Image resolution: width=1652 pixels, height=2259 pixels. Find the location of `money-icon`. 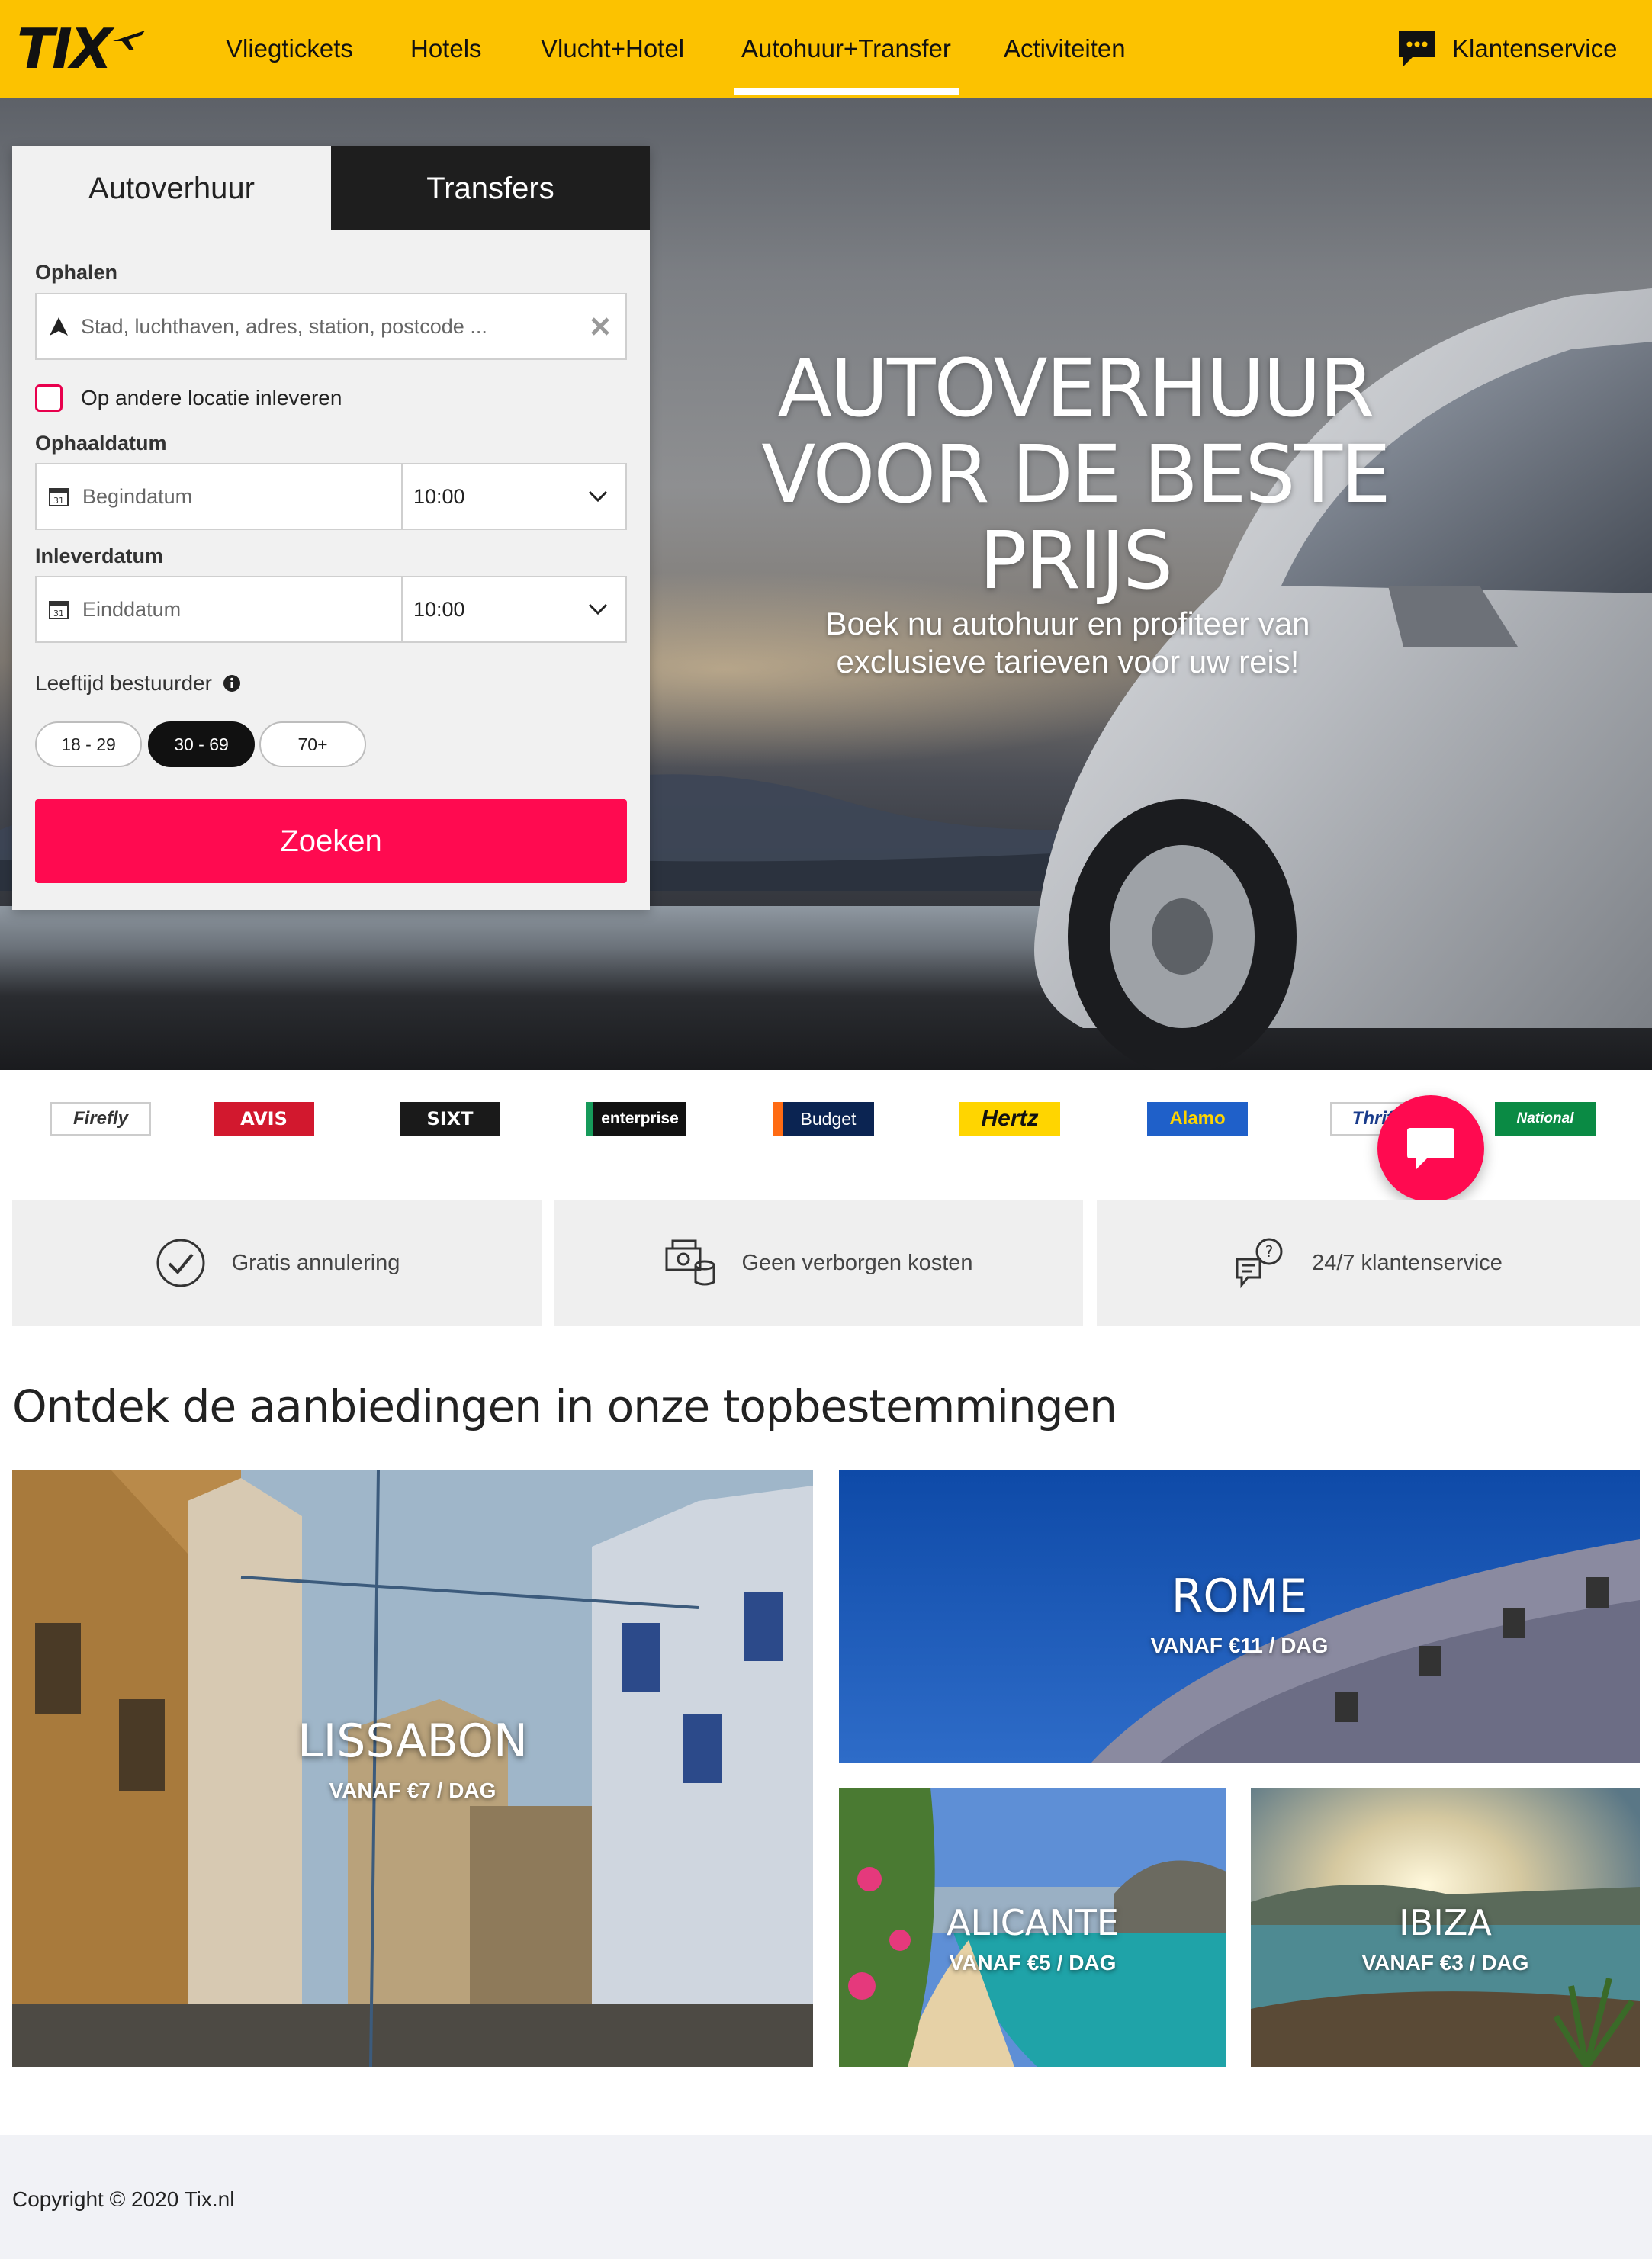

money-icon is located at coordinates (690, 1262).